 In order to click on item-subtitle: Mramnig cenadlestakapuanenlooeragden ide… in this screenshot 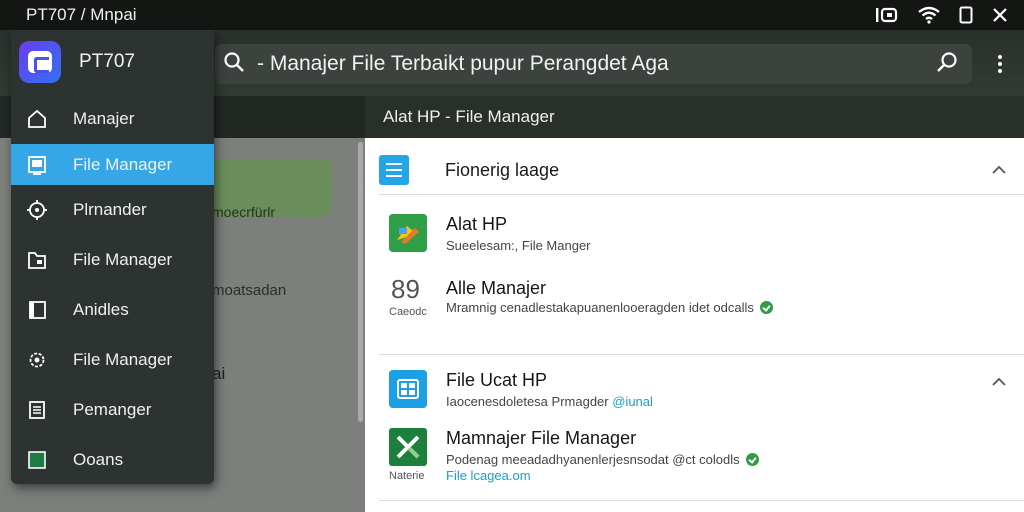, I will do `click(600, 307)`.